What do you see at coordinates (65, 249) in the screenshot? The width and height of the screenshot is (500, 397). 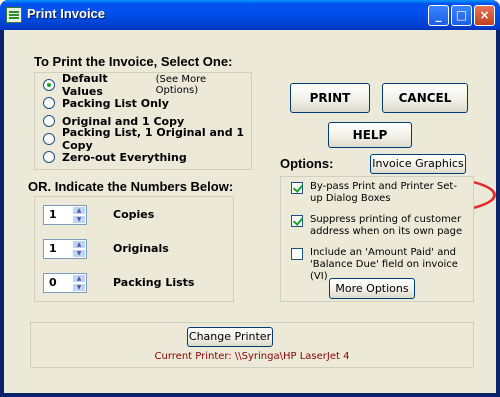 I see `originals-spinner: 1 ▲ ▼` at bounding box center [65, 249].